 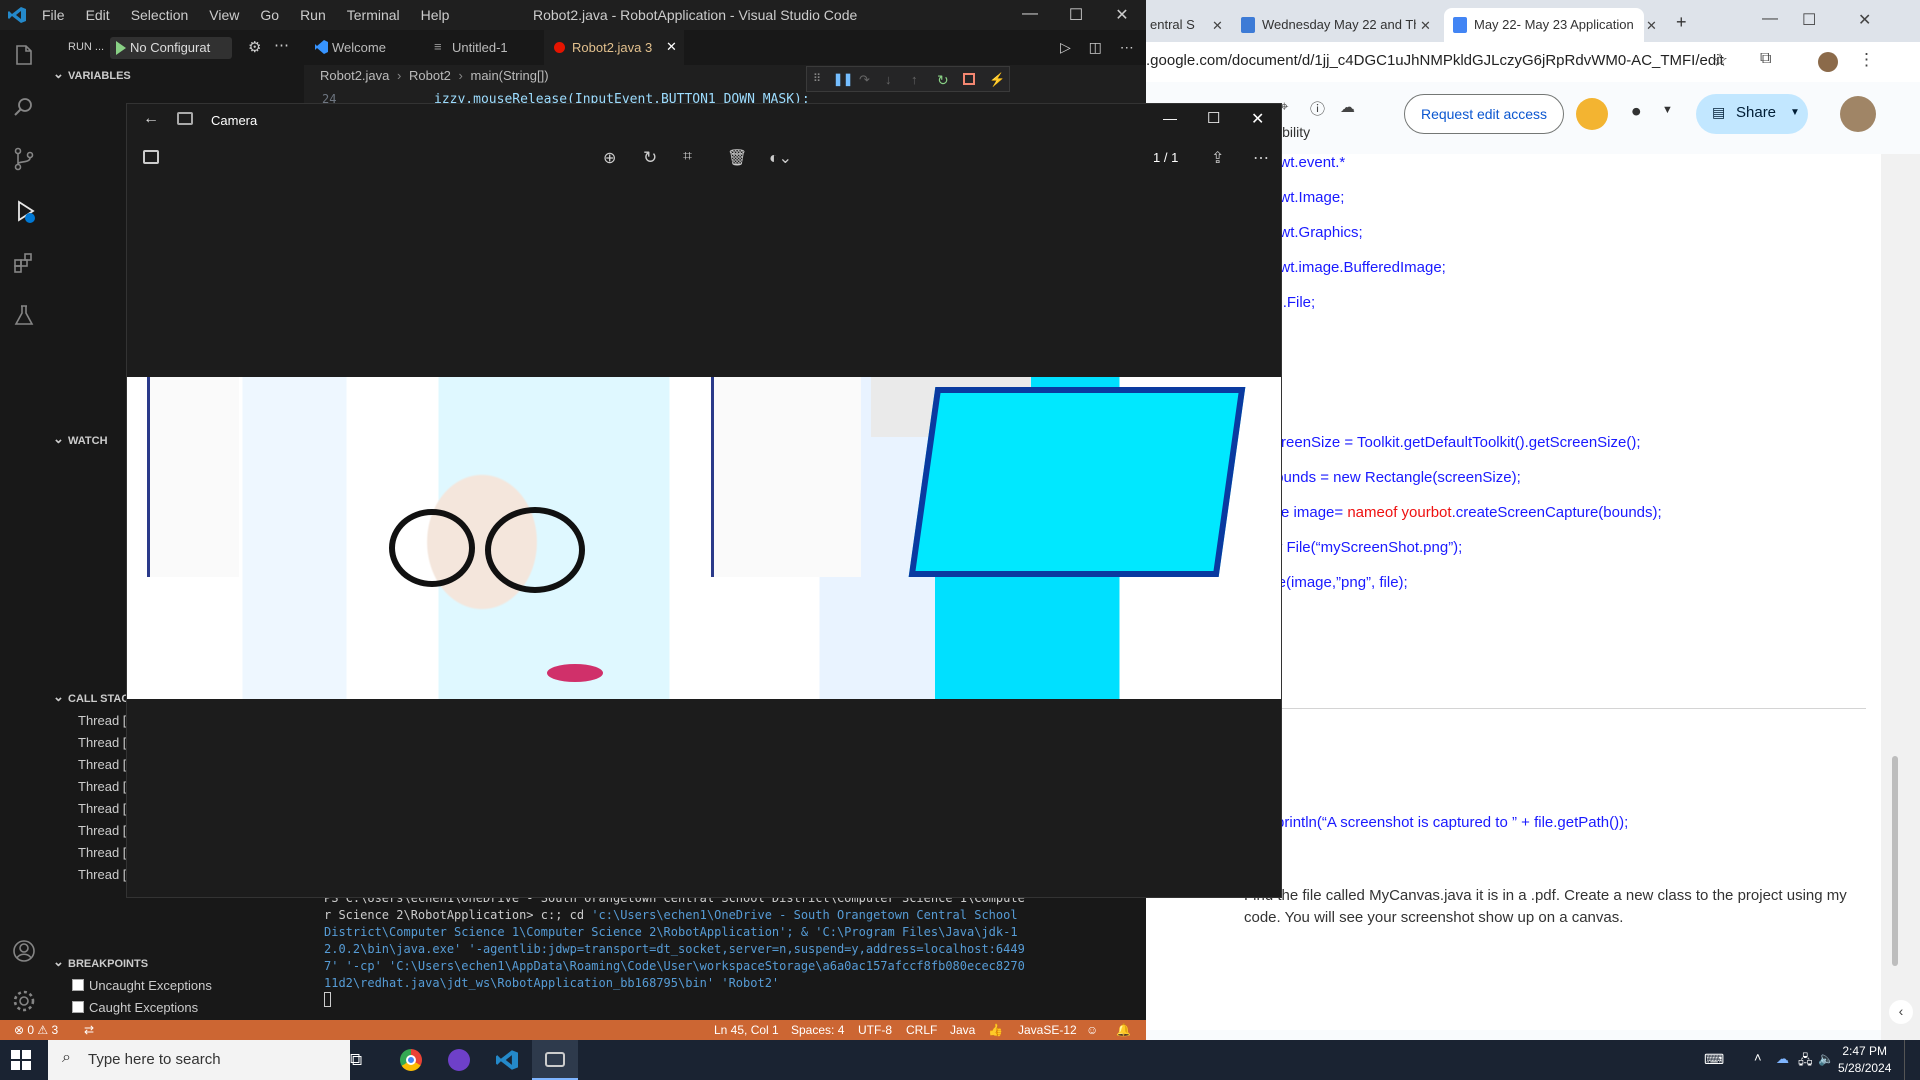 What do you see at coordinates (614, 47) in the screenshot?
I see `tab-robot2-java: Robot2.java 3 ✕` at bounding box center [614, 47].